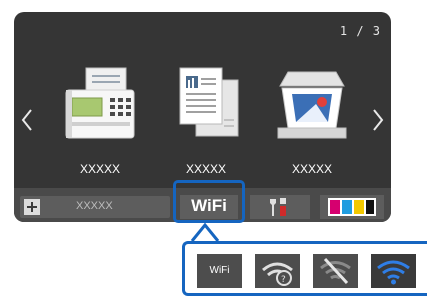 The width and height of the screenshot is (427, 298). I want to click on wifi-text-label: WiFi, so click(219, 270).